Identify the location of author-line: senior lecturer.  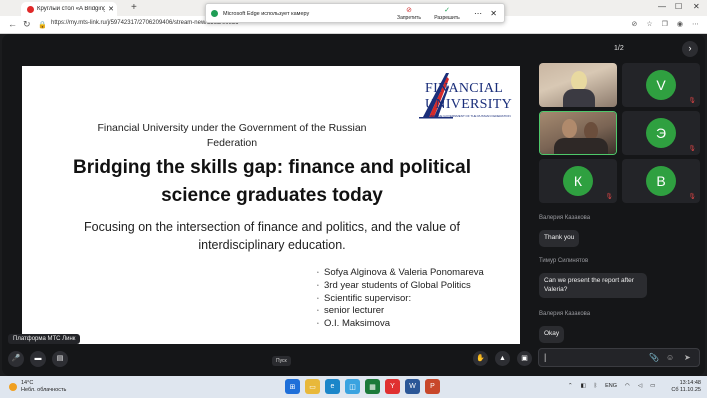
(400, 311).